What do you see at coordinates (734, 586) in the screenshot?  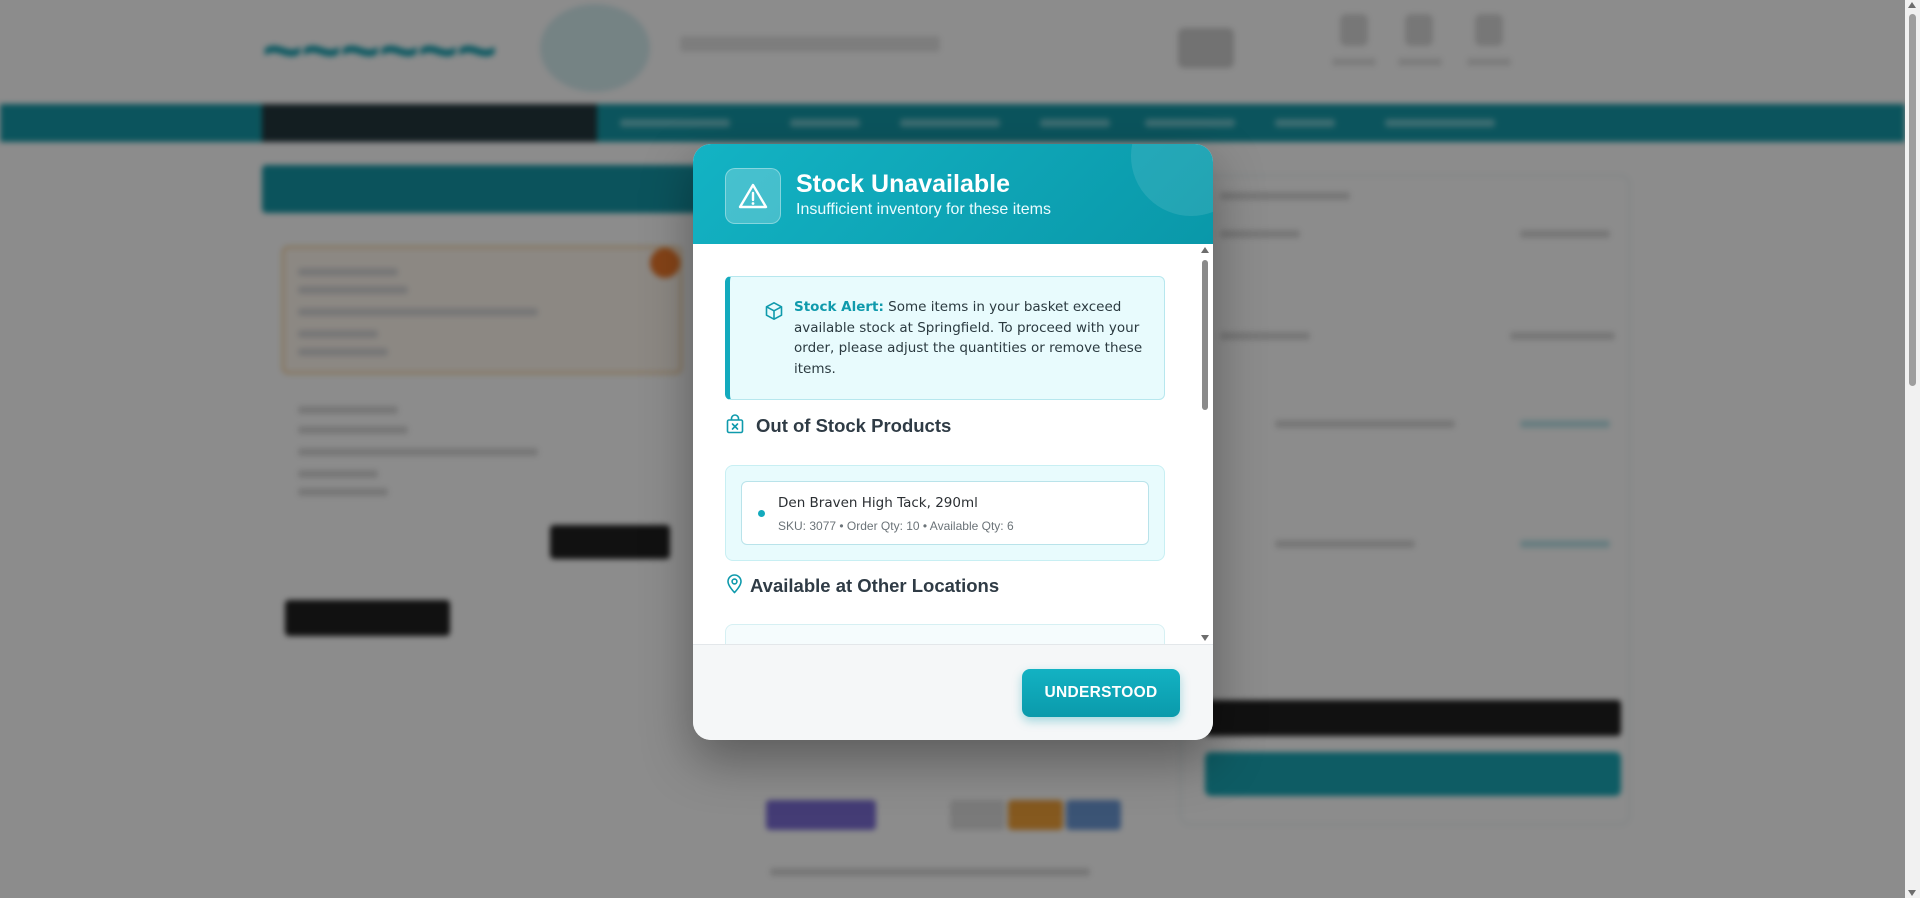 I see `map-pin-icon` at bounding box center [734, 586].